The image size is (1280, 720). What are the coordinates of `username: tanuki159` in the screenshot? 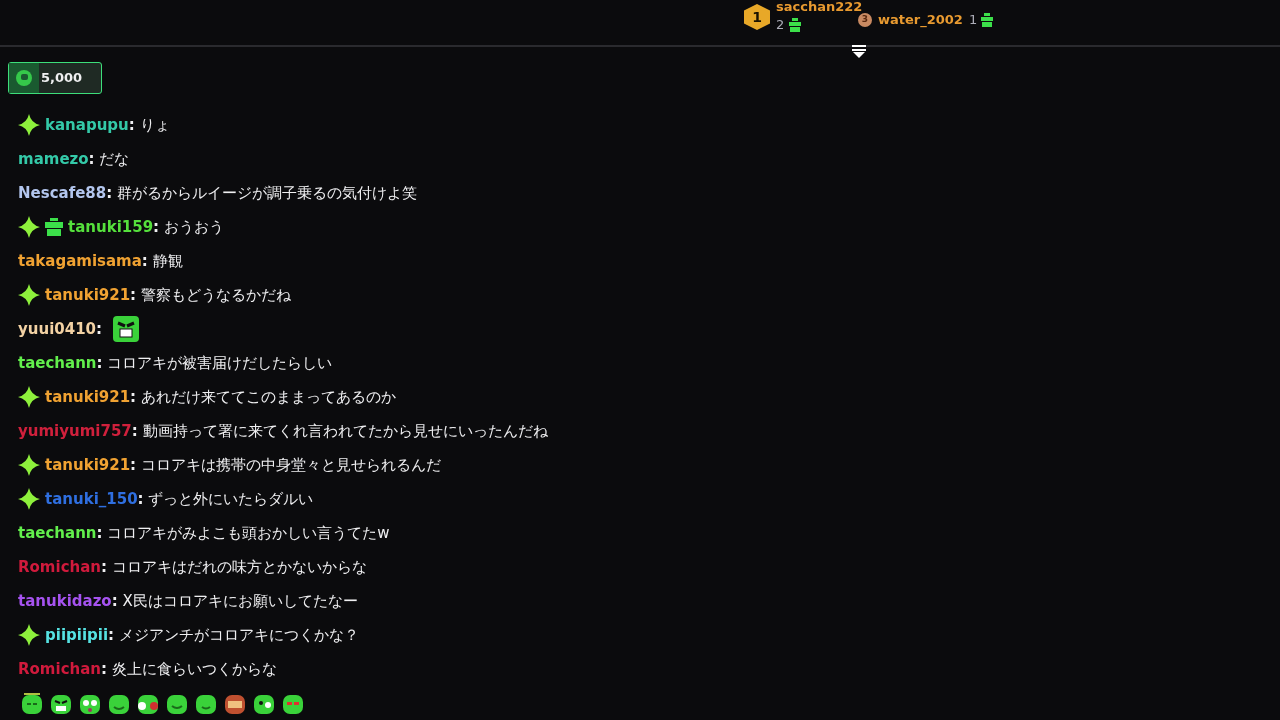 It's located at (111, 227).